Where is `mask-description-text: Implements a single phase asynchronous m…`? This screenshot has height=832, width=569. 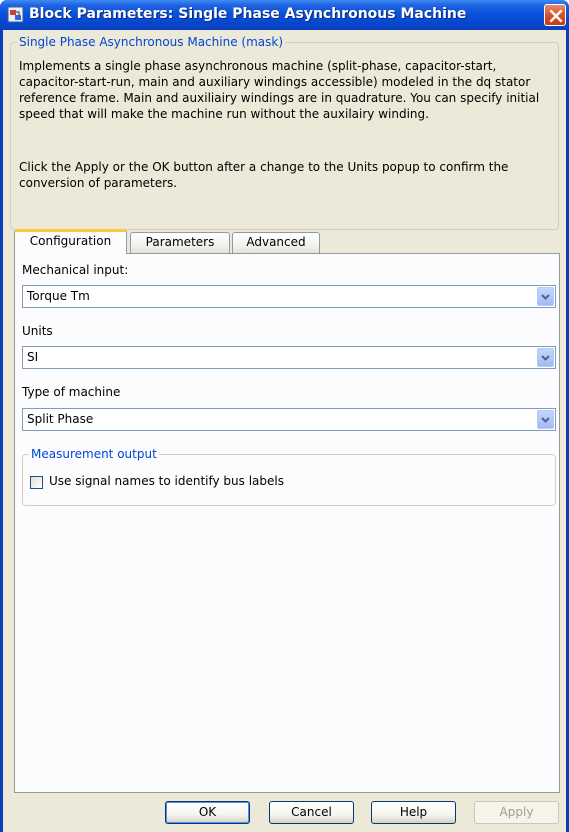 mask-description-text: Implements a single phase asynchronous m… is located at coordinates (279, 90).